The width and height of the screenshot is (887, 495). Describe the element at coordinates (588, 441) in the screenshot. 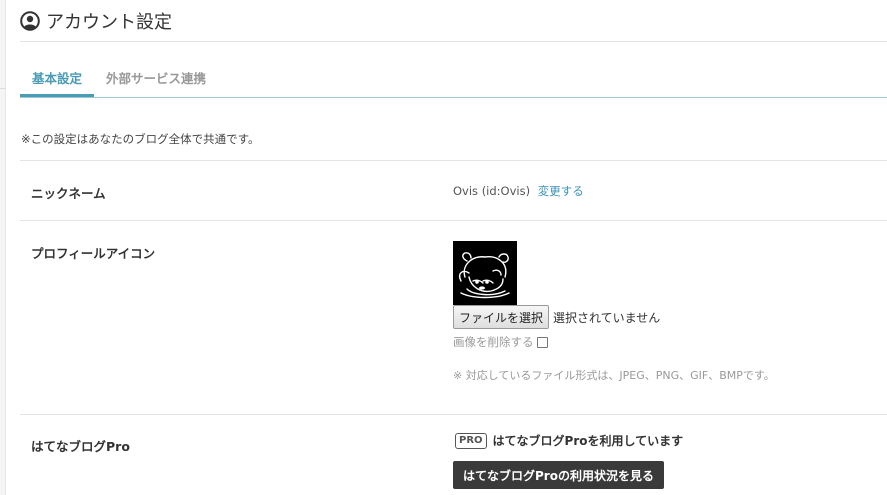

I see `pro-status-text: はてなブログProを利用しています` at that location.